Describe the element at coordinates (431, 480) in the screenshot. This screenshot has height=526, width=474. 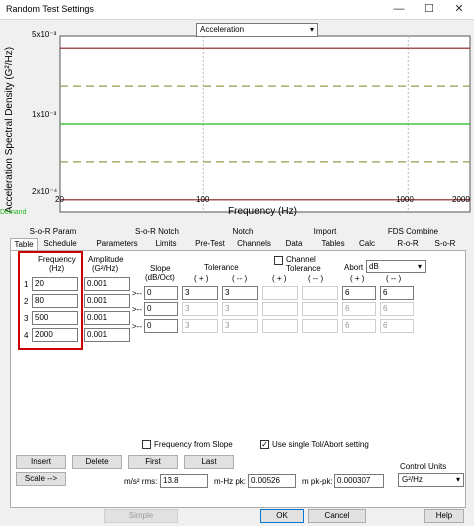
I see `control-units-select: G²/Hz ▾` at that location.